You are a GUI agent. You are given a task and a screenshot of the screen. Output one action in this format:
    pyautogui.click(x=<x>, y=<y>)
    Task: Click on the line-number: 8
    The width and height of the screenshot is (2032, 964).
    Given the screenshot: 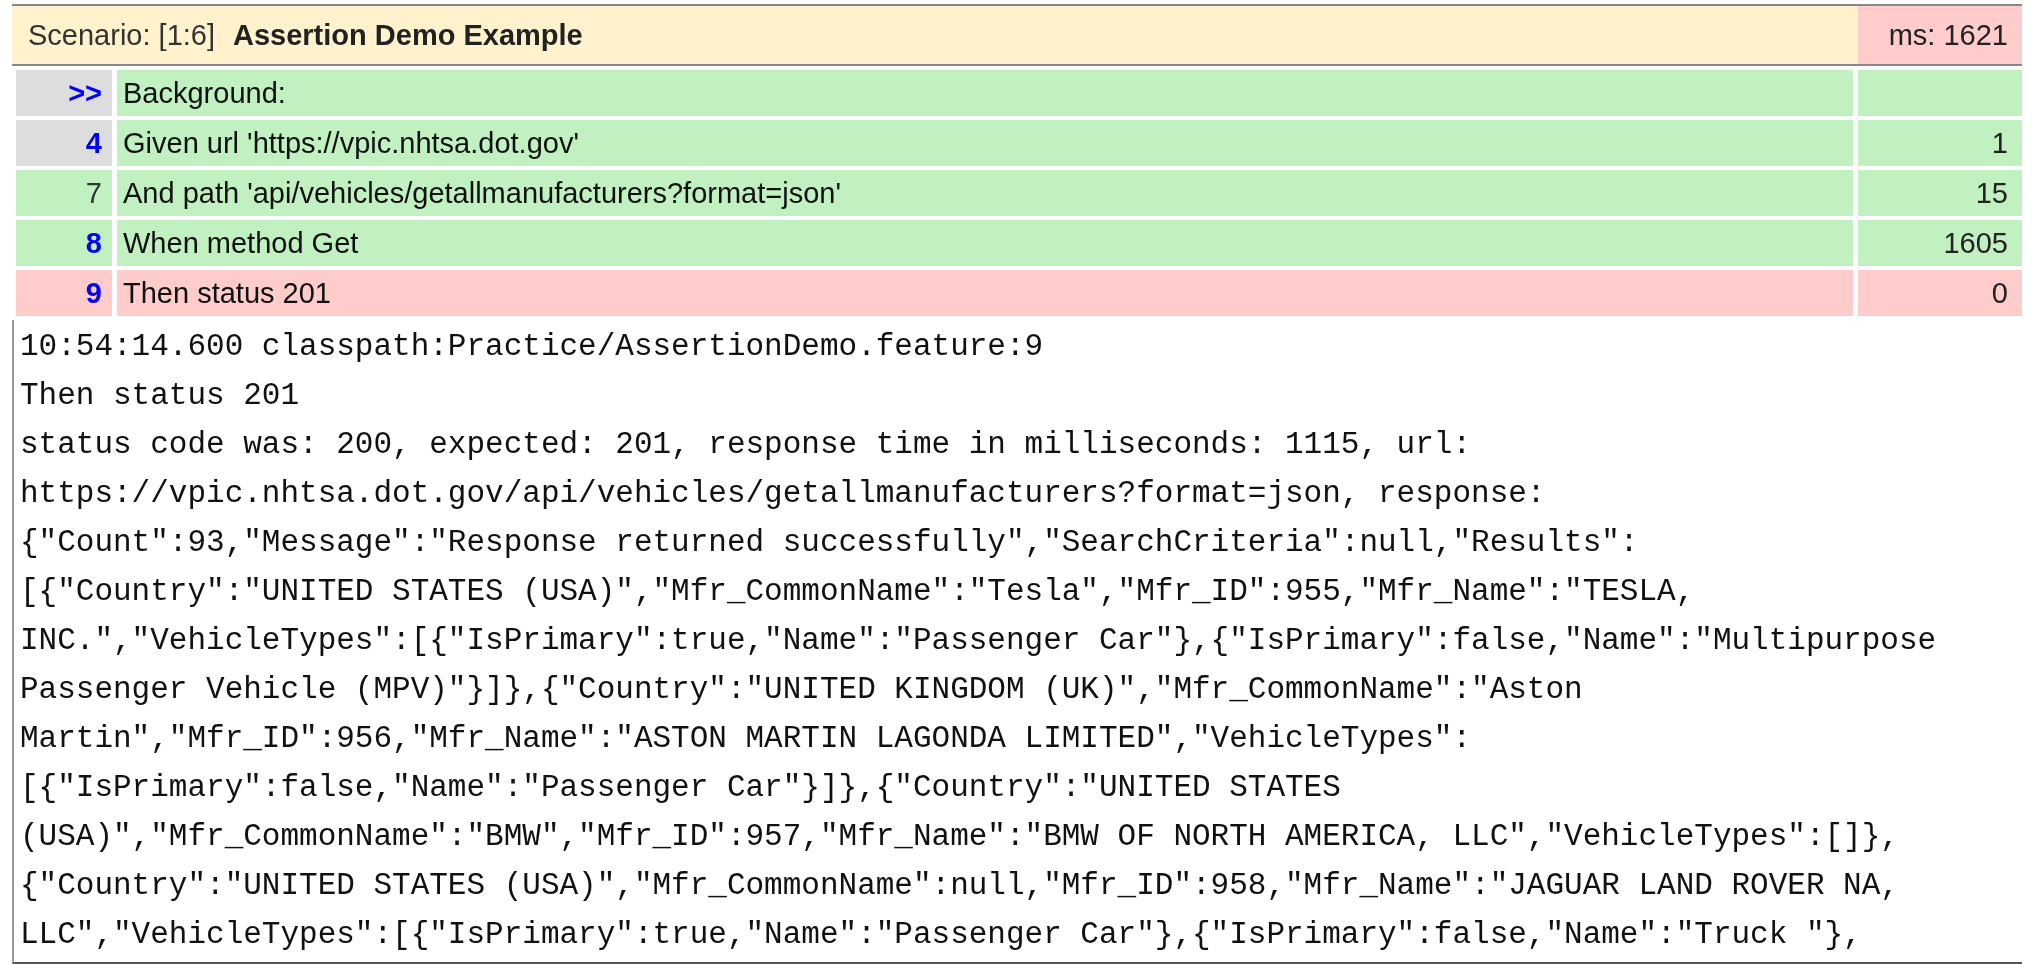 What is the action you would take?
    pyautogui.click(x=64, y=243)
    